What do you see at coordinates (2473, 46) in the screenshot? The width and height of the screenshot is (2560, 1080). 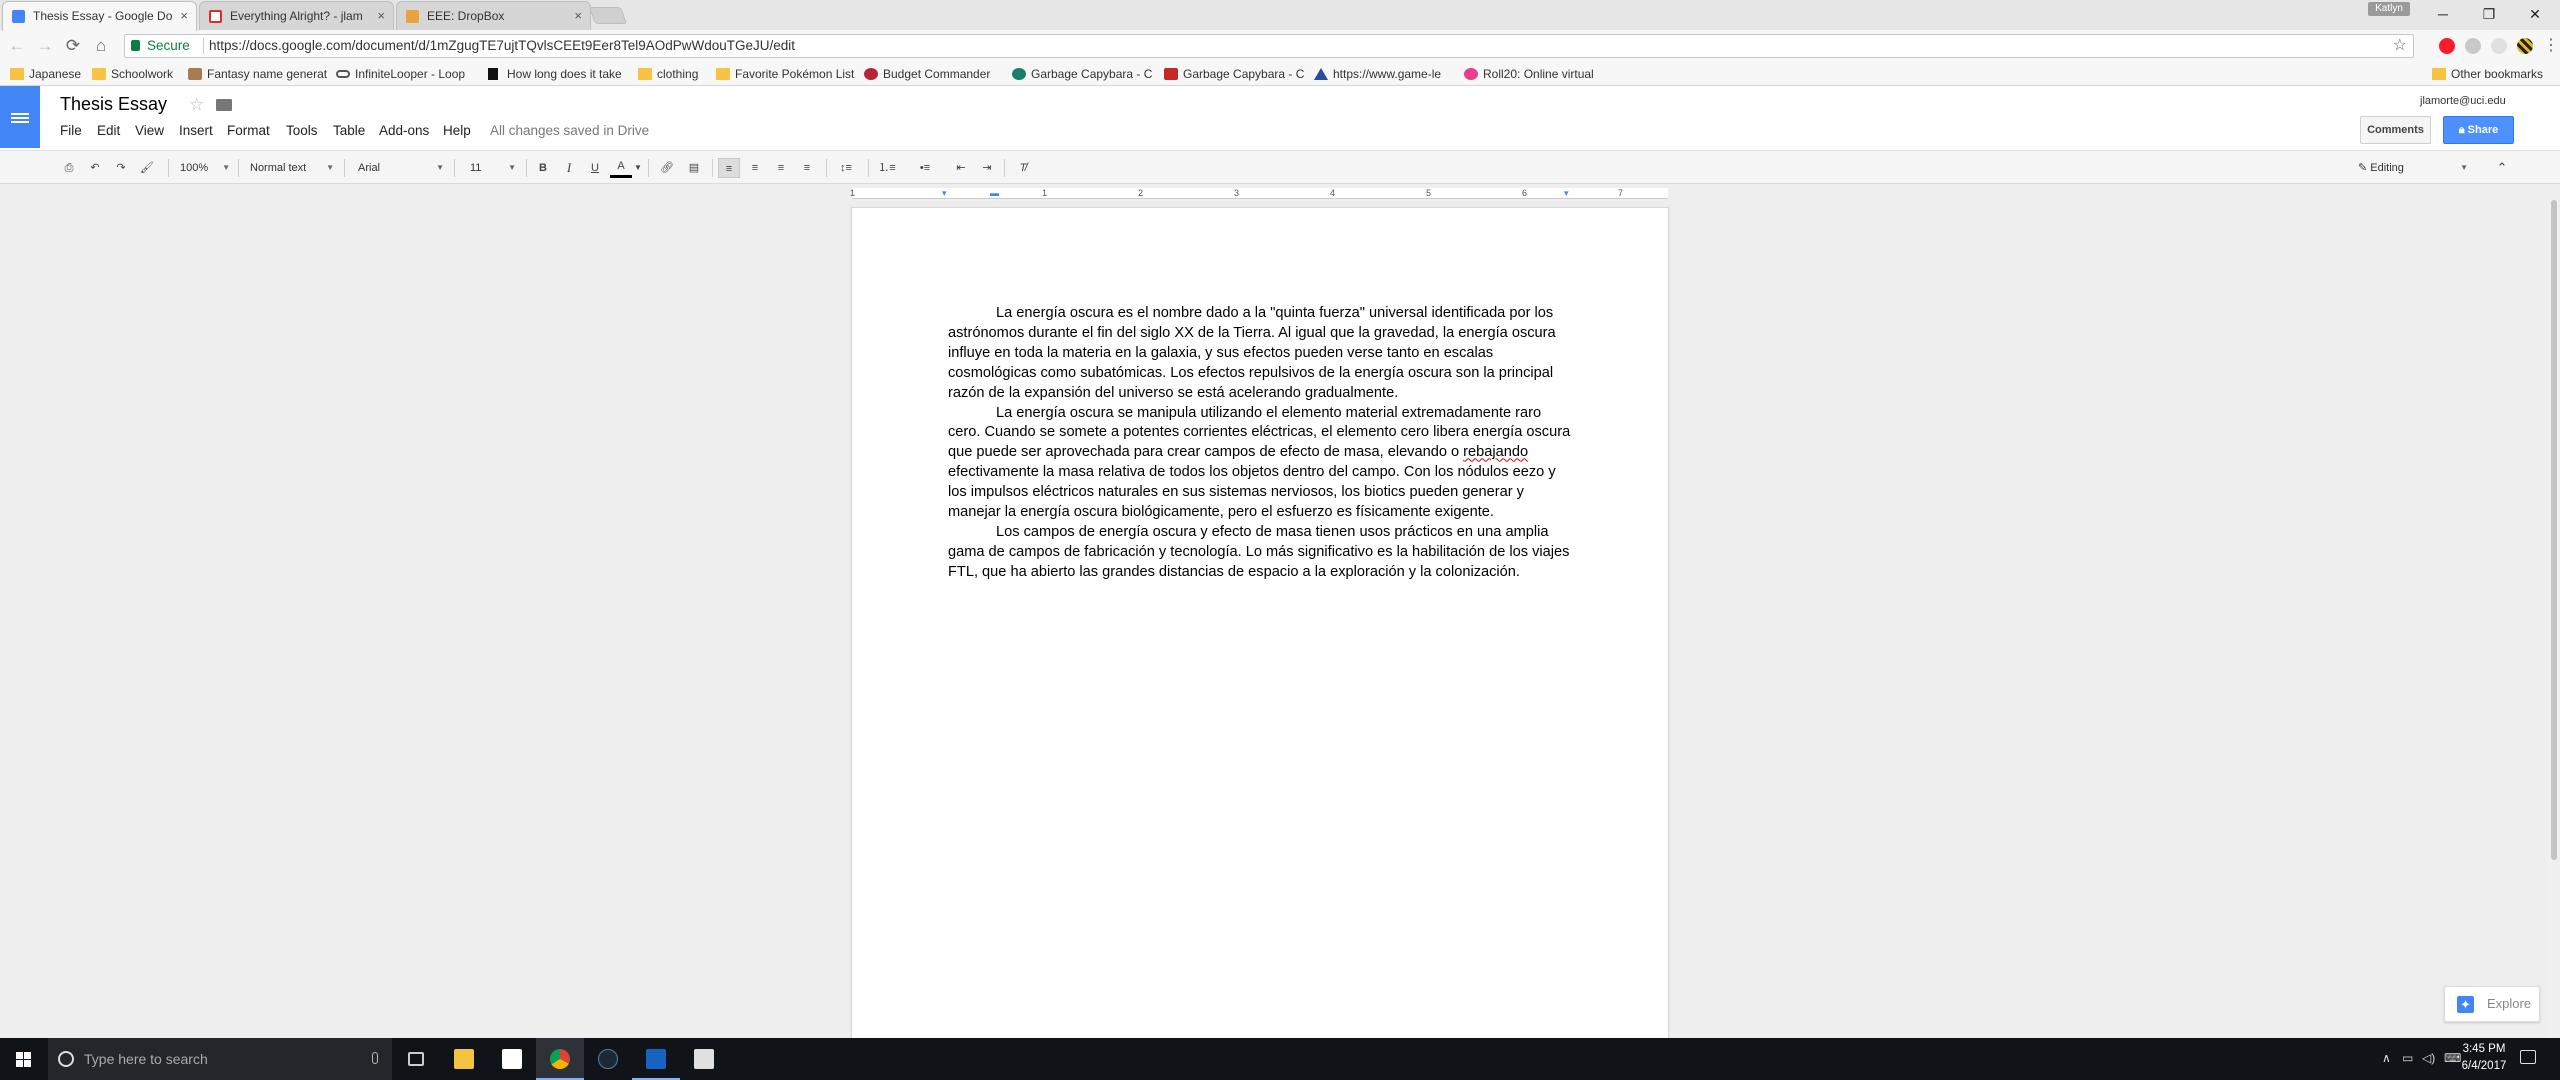 I see `cloud-extension-icon` at bounding box center [2473, 46].